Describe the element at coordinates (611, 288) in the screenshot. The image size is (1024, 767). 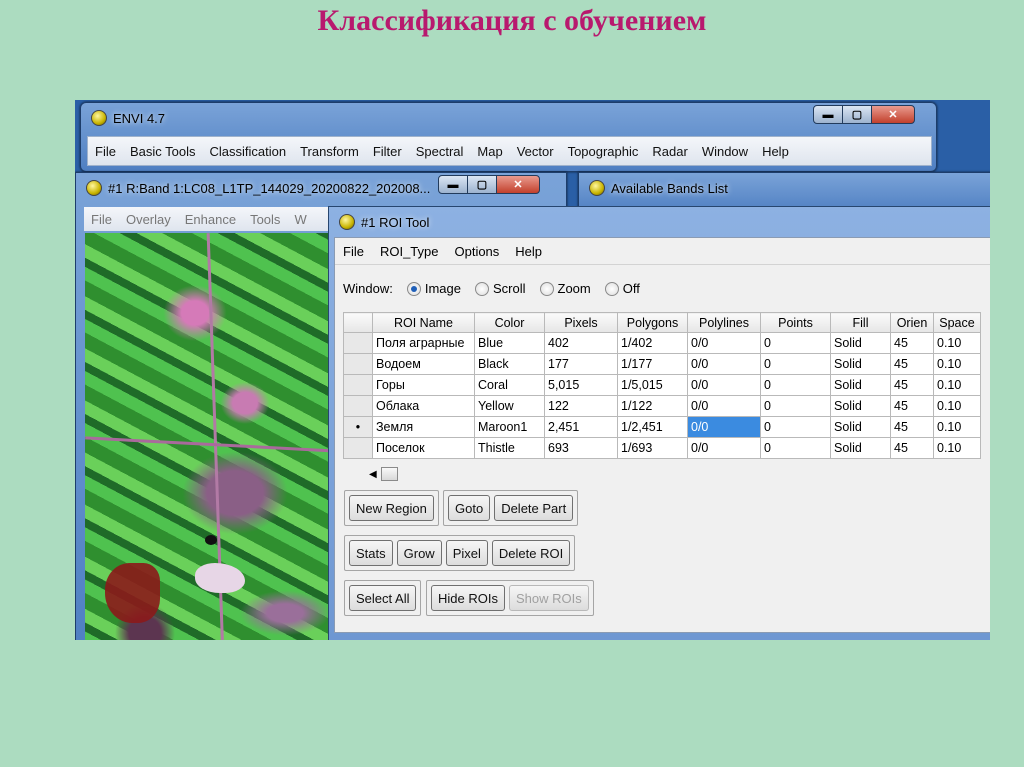
I see `radio-off` at that location.